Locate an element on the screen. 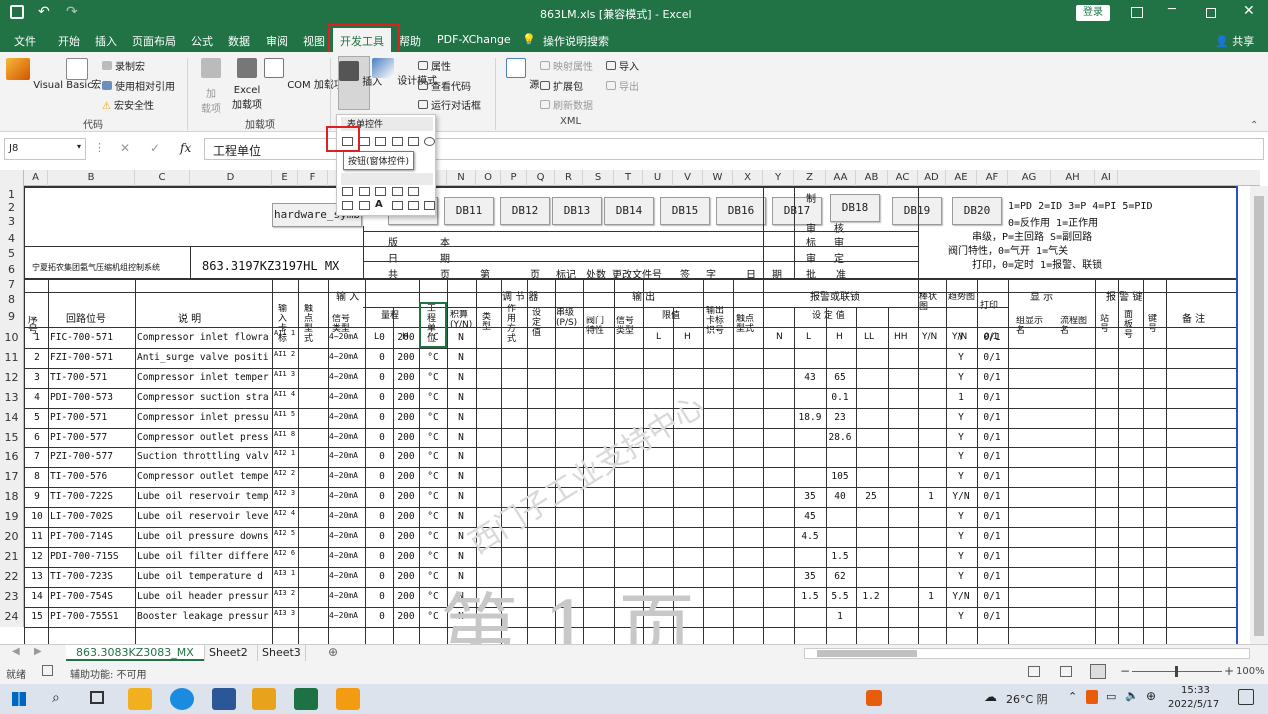  column-header: B is located at coordinates (91, 178).